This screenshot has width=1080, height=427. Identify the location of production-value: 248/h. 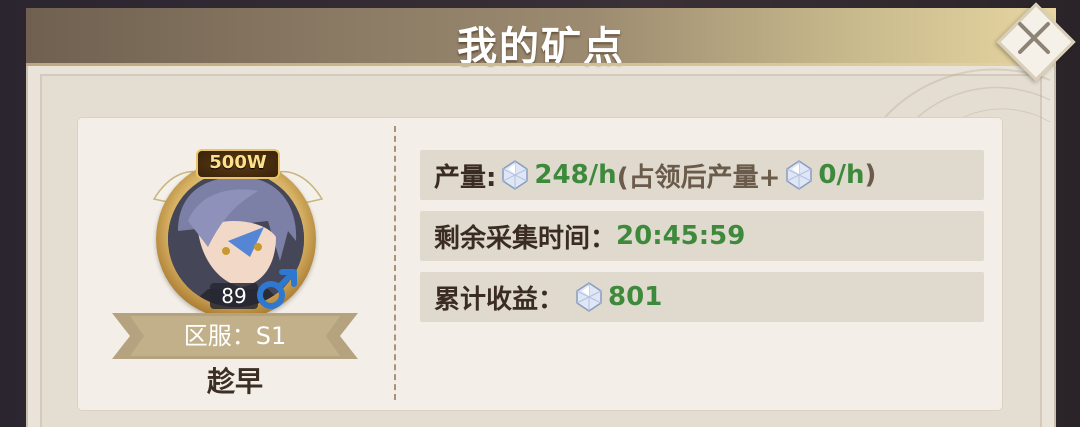
(575, 175).